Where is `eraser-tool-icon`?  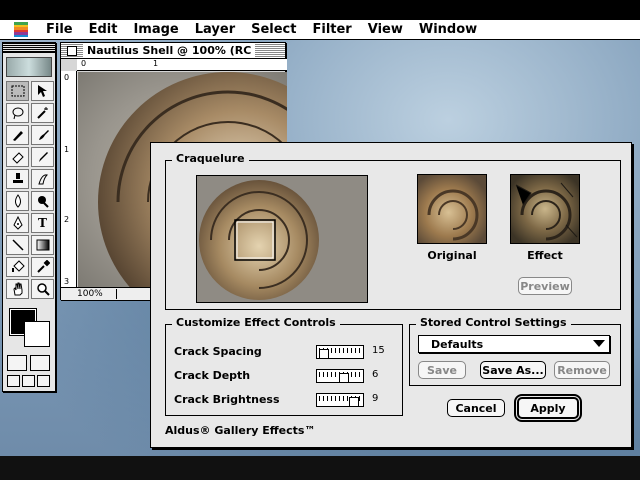
eraser-tool-icon is located at coordinates (17, 157).